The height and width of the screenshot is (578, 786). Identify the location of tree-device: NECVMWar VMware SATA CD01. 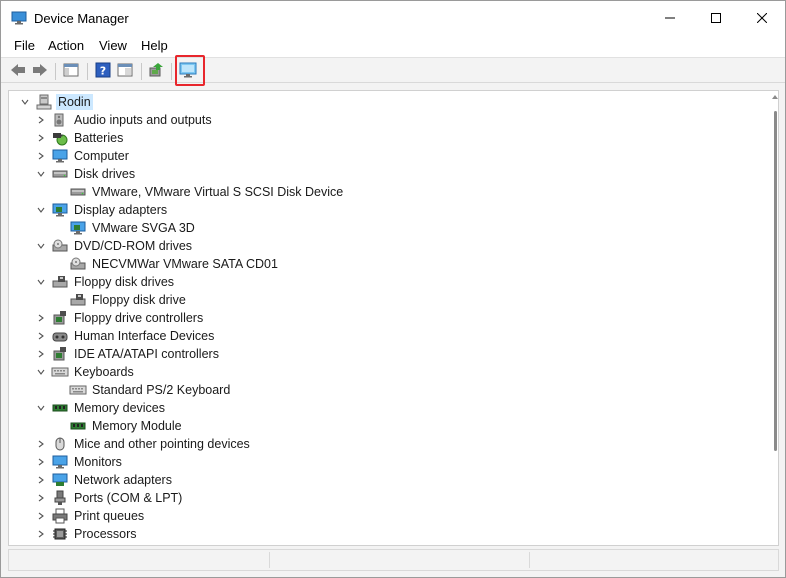
(166, 264).